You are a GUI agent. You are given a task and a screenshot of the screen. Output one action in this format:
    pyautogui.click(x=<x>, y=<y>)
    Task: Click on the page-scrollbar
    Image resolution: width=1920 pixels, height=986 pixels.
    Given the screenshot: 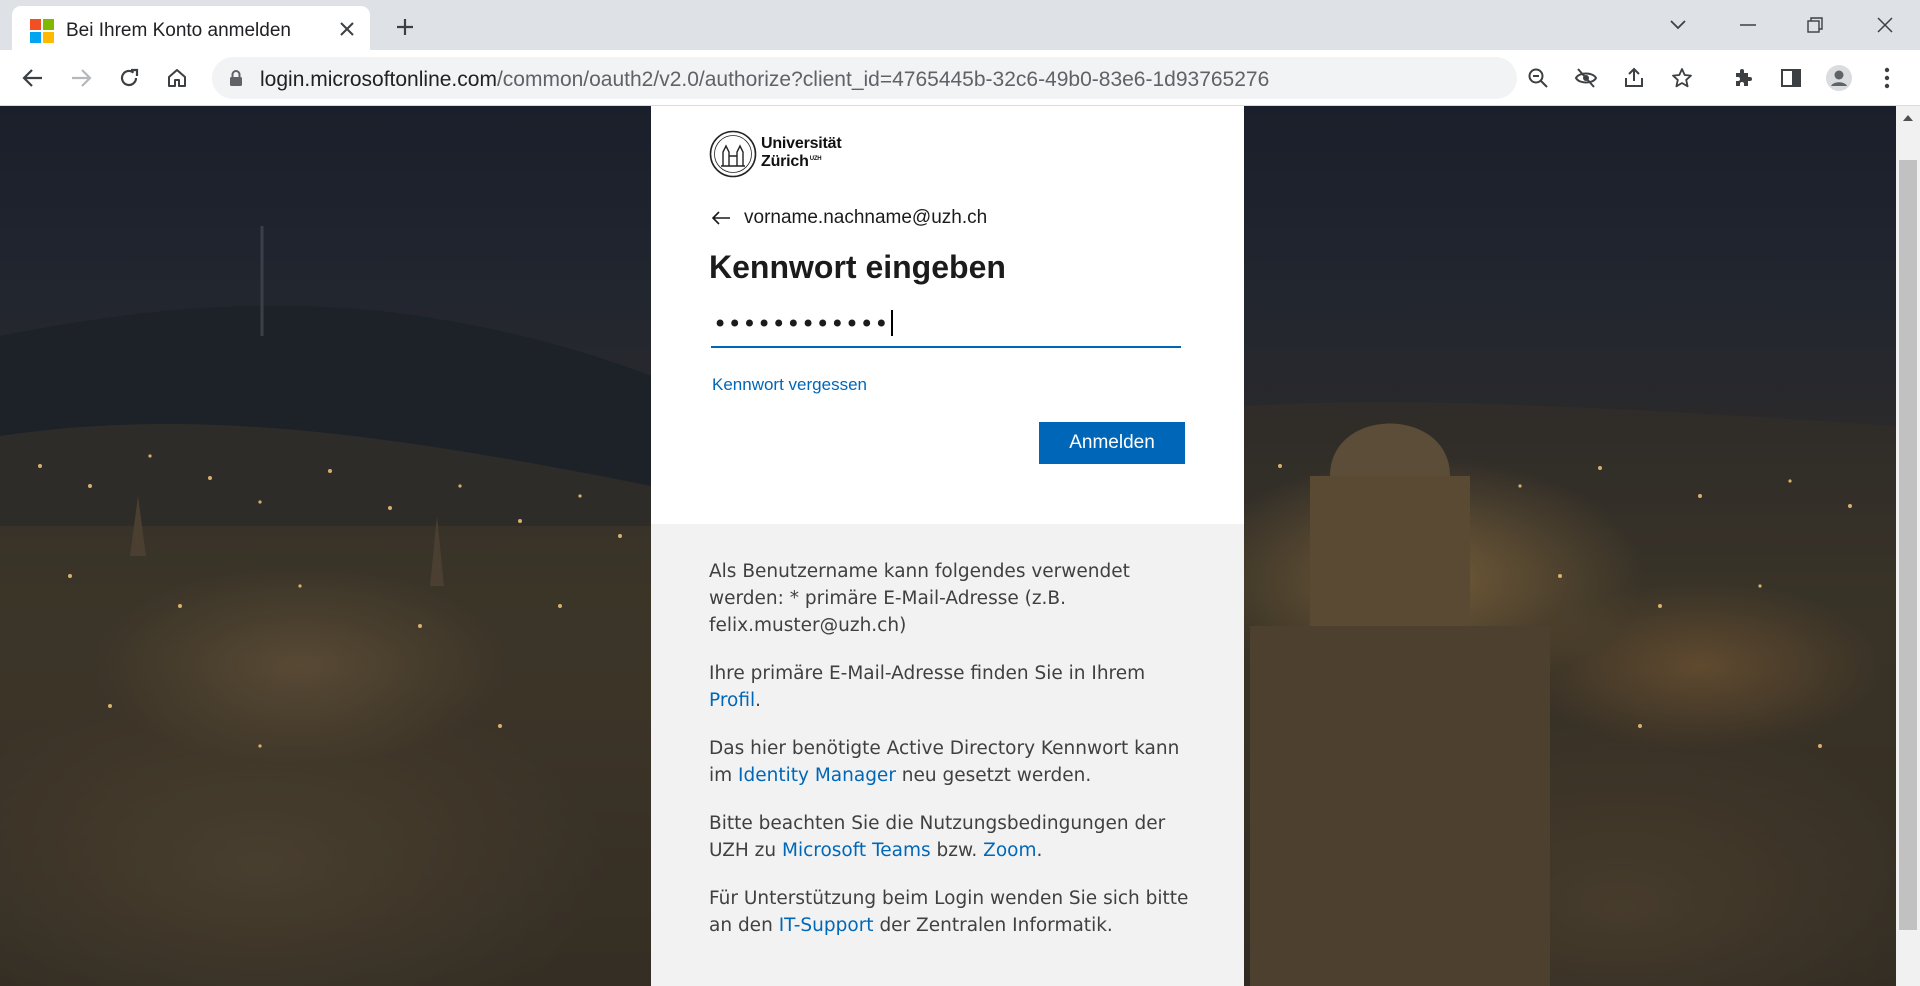 What is the action you would take?
    pyautogui.click(x=1908, y=546)
    